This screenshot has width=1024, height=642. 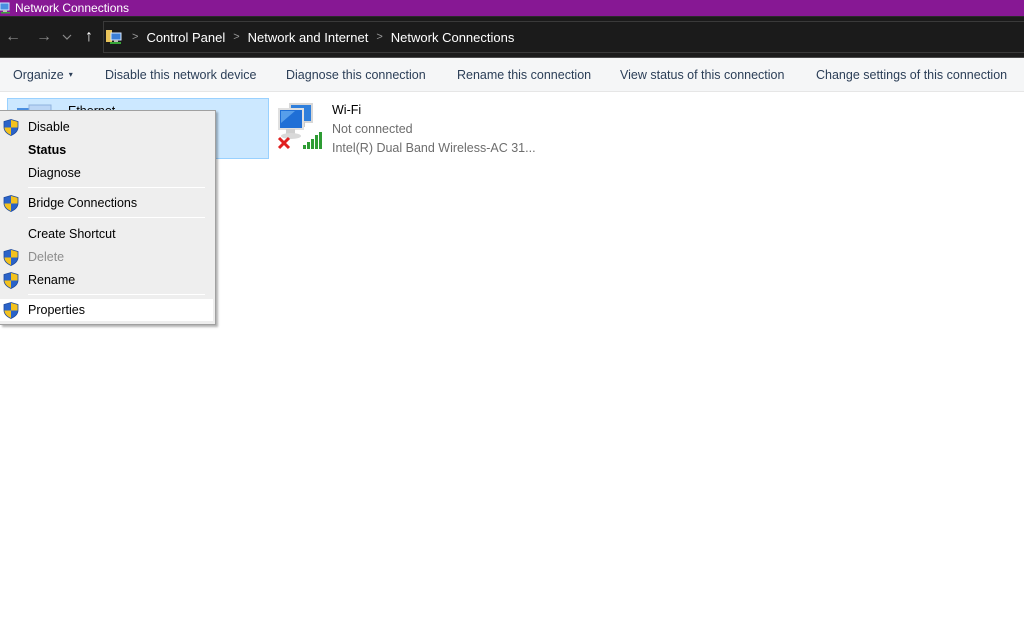 I want to click on diagnose-connection-button: Diagnose this connection, so click(x=356, y=75).